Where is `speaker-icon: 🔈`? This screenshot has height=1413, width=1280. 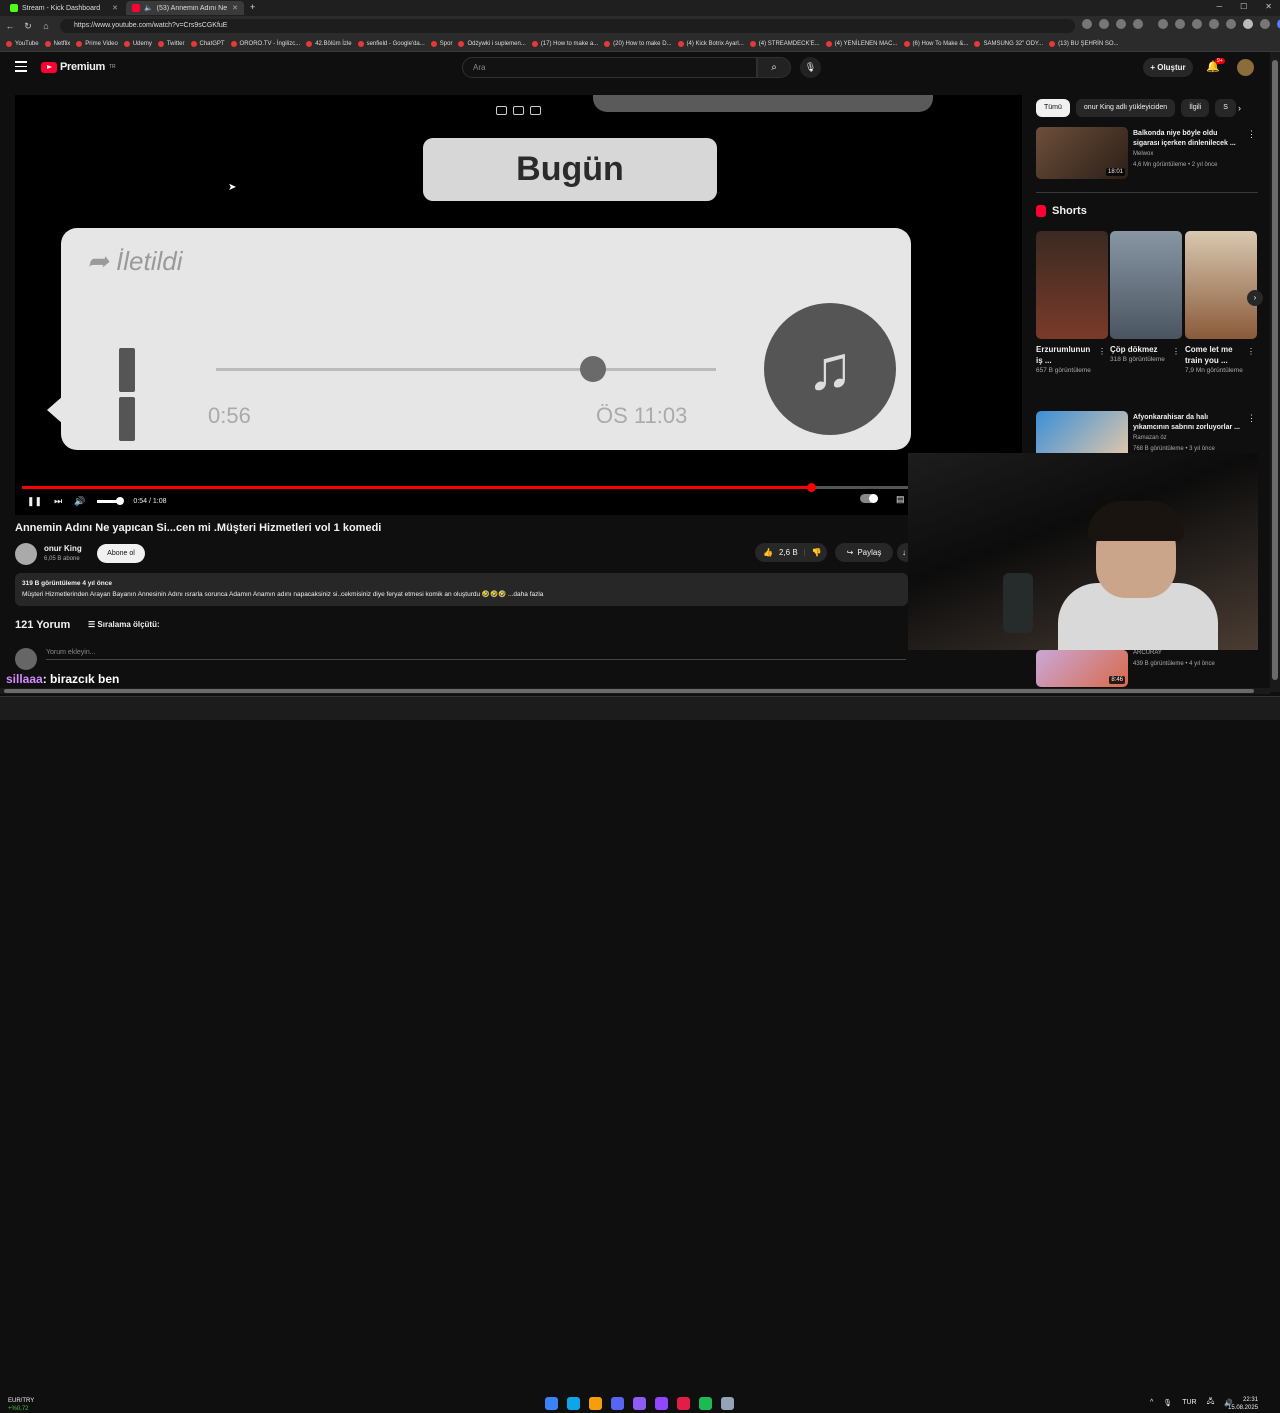 speaker-icon: 🔈 is located at coordinates (148, 8).